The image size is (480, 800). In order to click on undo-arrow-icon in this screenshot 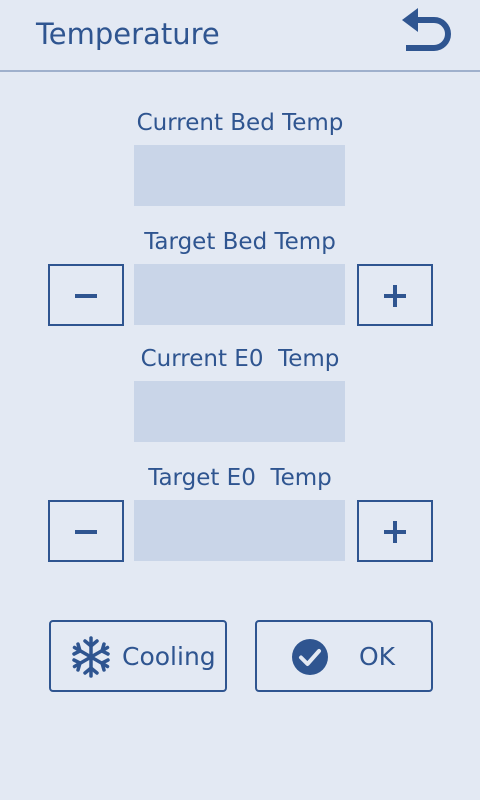, I will do `click(428, 34)`.